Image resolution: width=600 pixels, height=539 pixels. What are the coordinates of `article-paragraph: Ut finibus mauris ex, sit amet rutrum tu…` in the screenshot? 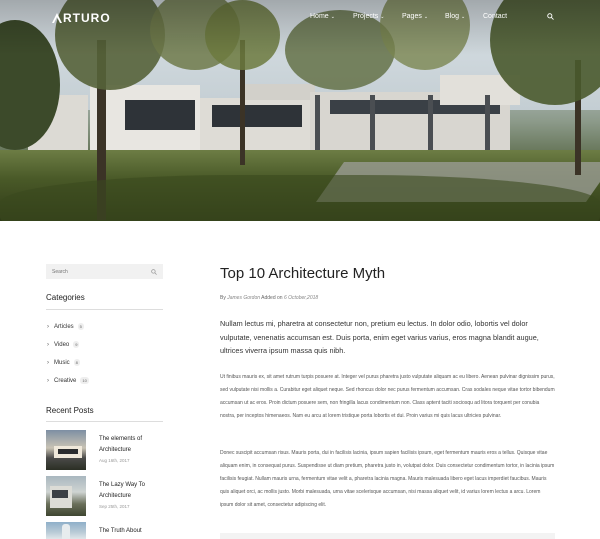 It's located at (387, 396).